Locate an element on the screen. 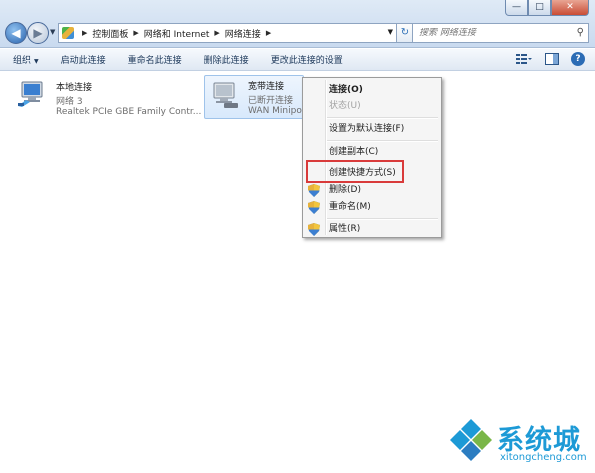 The height and width of the screenshot is (473, 595). toolbar-right: ? is located at coordinates (550, 59).